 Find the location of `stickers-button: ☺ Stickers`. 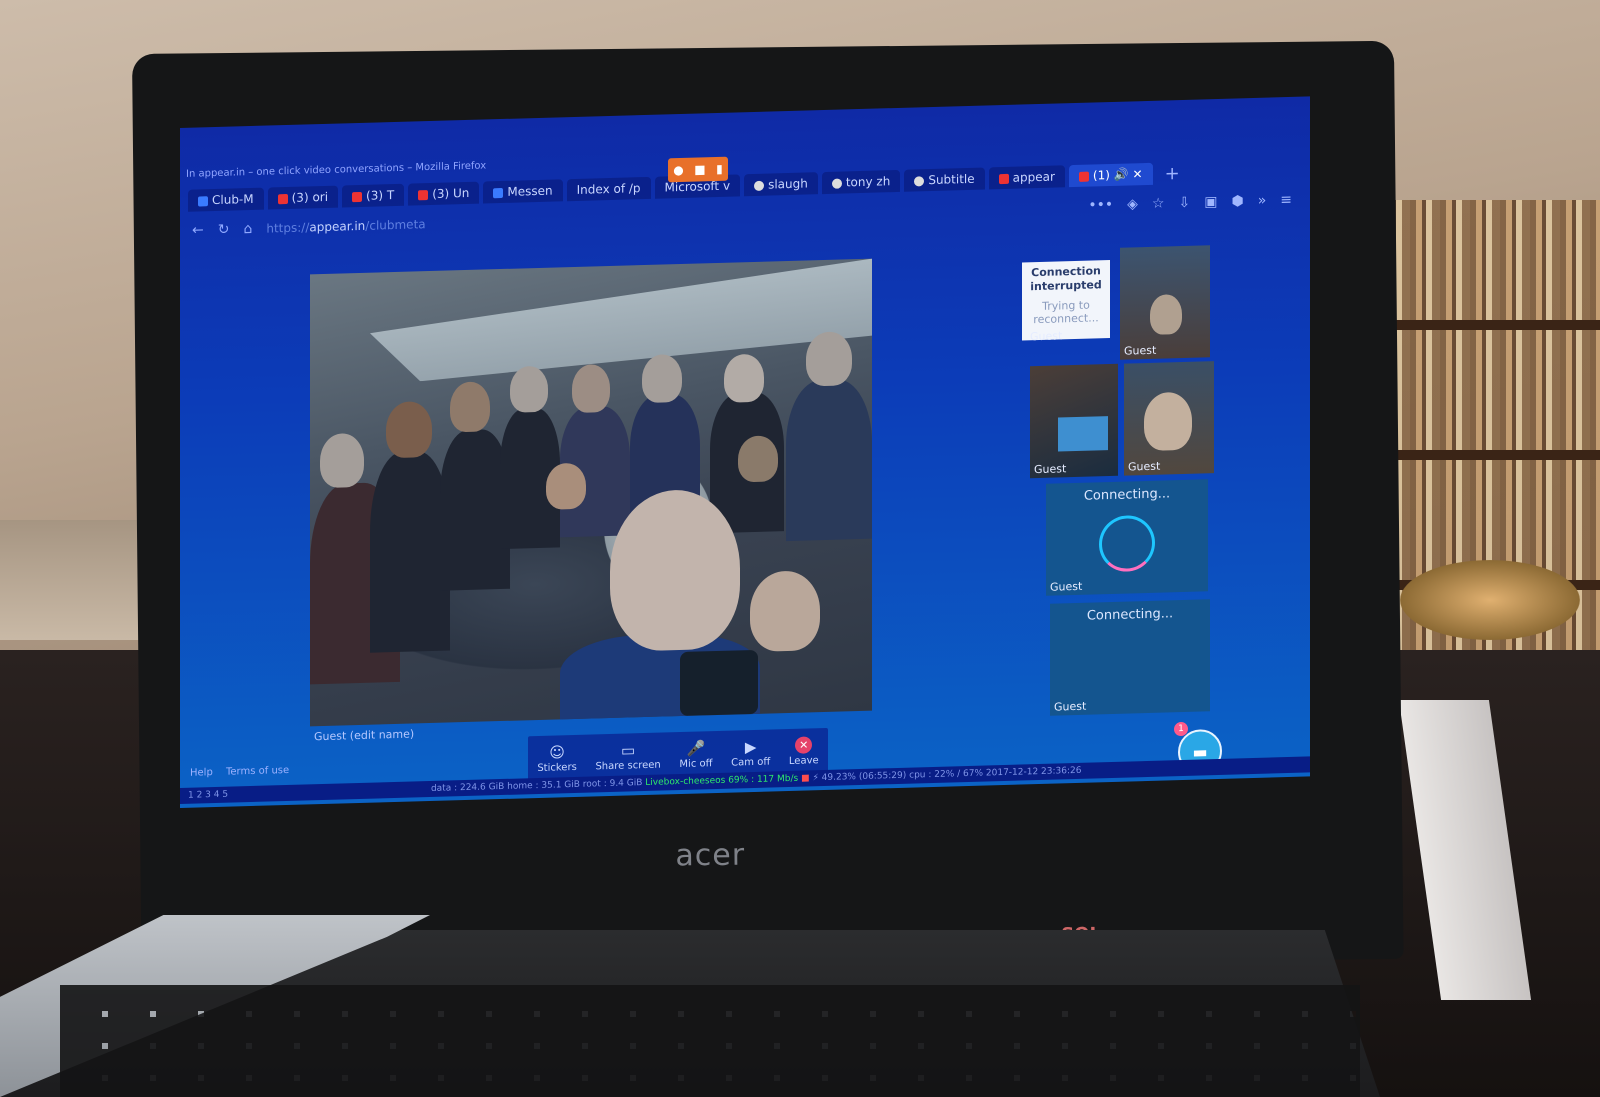

stickers-button: ☺ Stickers is located at coordinates (557, 758).